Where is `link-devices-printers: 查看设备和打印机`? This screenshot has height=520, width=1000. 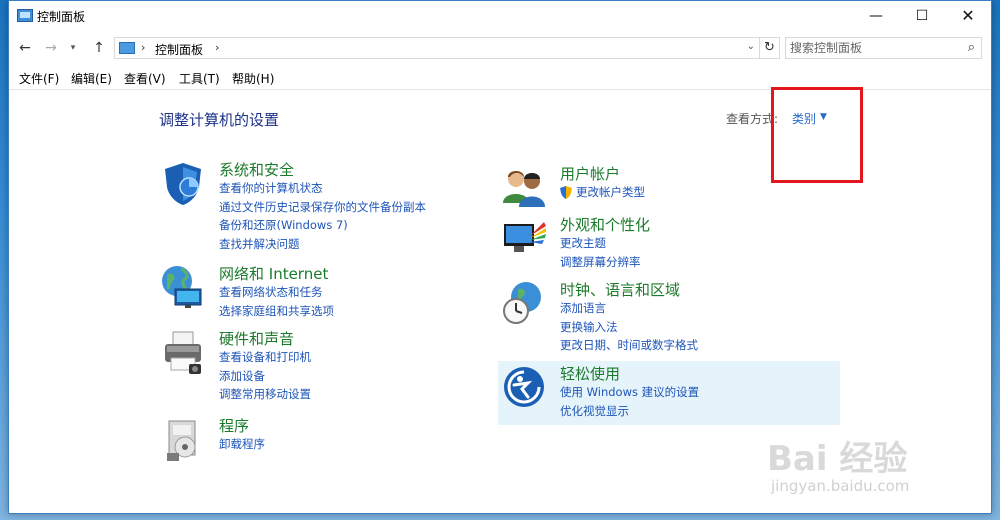
link-devices-printers: 查看设备和打印机 is located at coordinates (265, 357).